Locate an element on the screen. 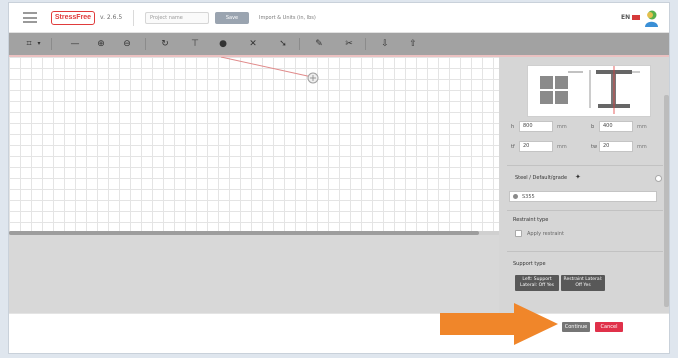 The height and width of the screenshot is (358, 678). section-preview is located at coordinates (589, 91).